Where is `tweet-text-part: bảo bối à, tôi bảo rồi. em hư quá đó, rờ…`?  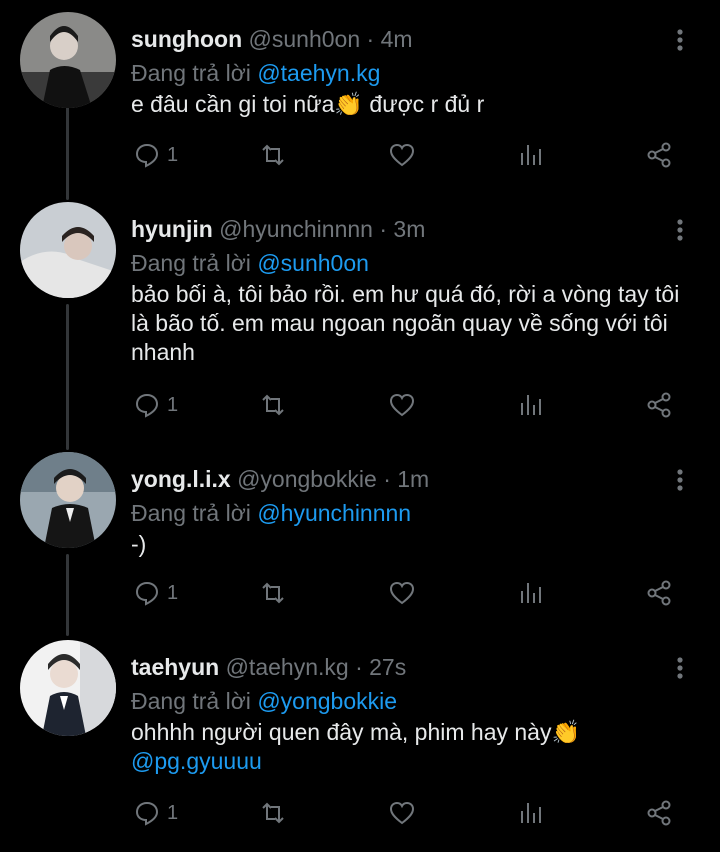 tweet-text-part: bảo bối à, tôi bảo rồi. em hư quá đó, rờ… is located at coordinates (405, 323).